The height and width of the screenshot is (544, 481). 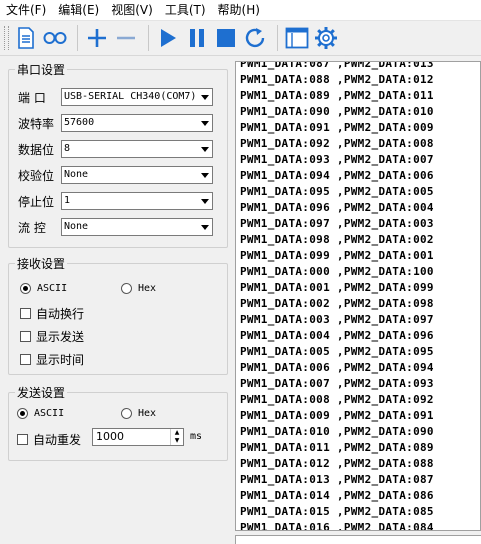 I want to click on send-ascii-radio: ASCII, so click(x=40, y=413).